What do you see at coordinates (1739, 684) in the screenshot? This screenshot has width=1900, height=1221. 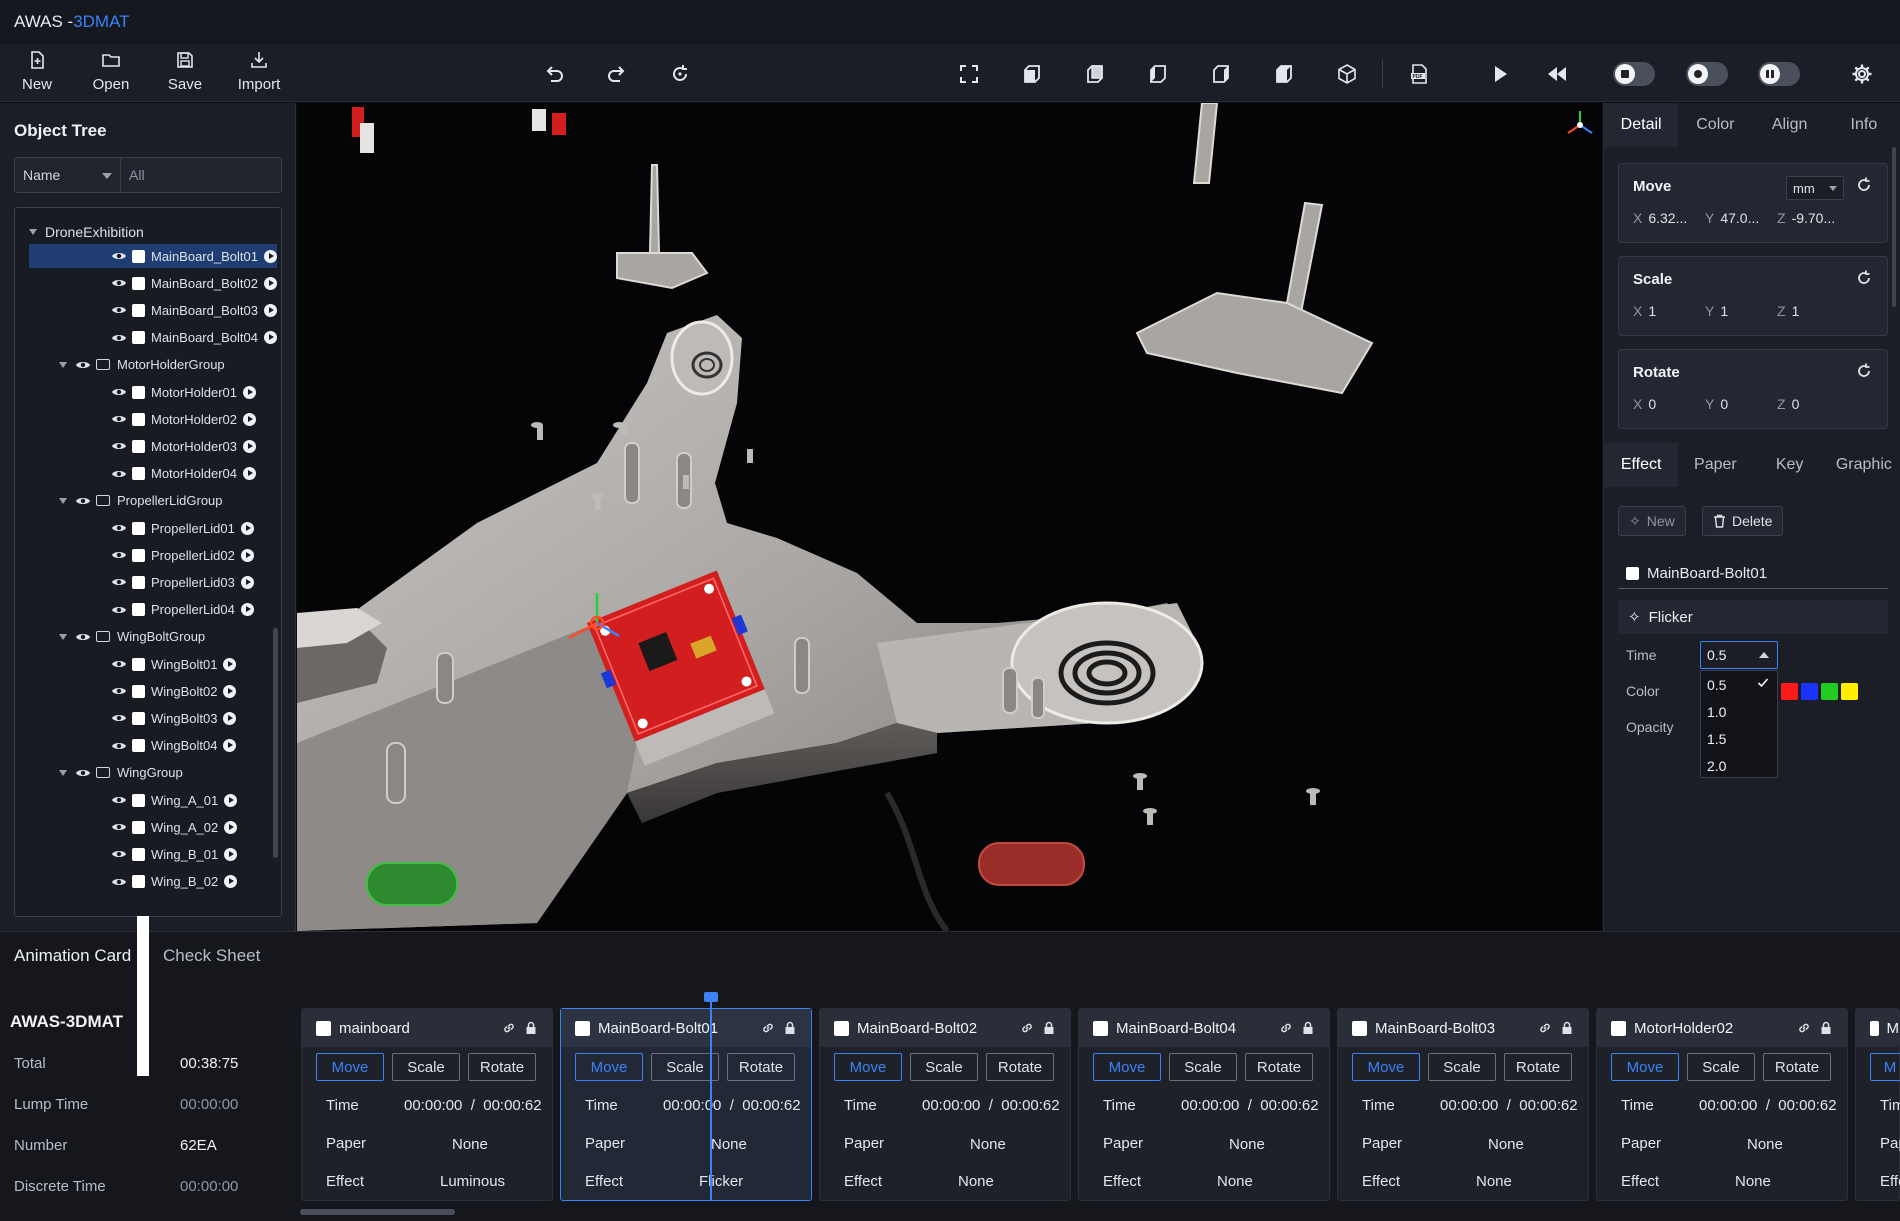 I see `time-option: 0.5` at bounding box center [1739, 684].